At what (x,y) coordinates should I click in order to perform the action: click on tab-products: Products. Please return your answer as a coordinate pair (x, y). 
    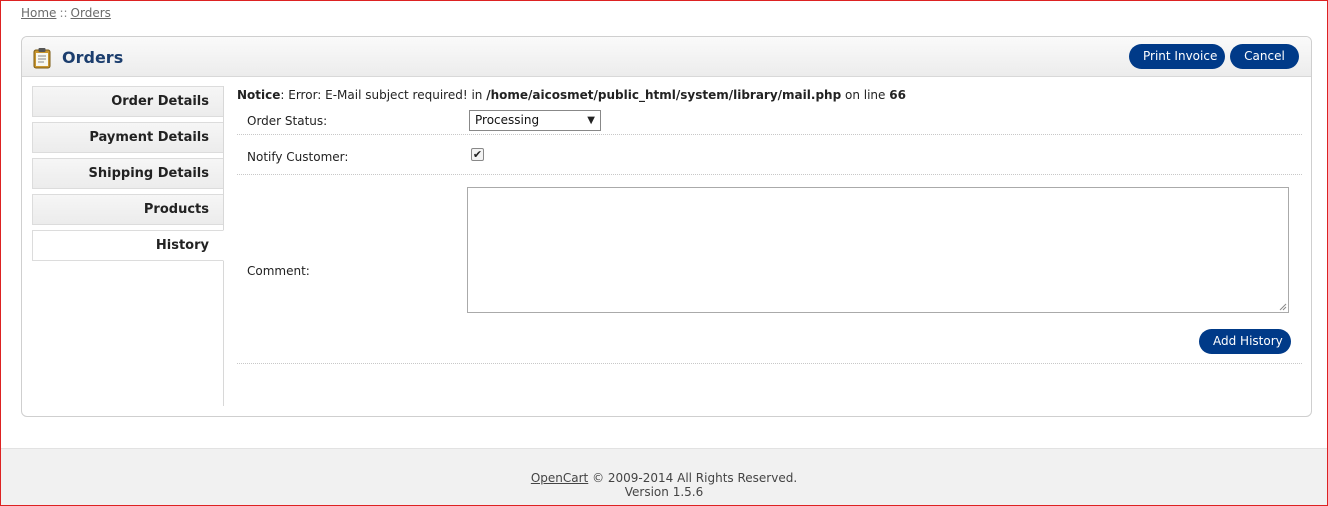
    Looking at the image, I should click on (127, 209).